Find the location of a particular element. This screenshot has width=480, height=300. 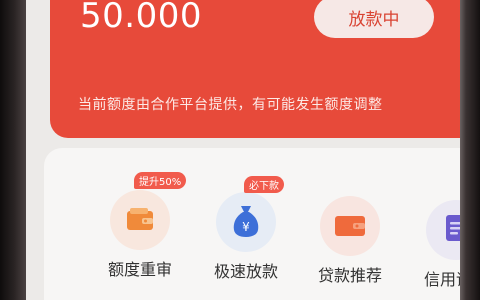

loan-status-button: 放款中 is located at coordinates (374, 19).